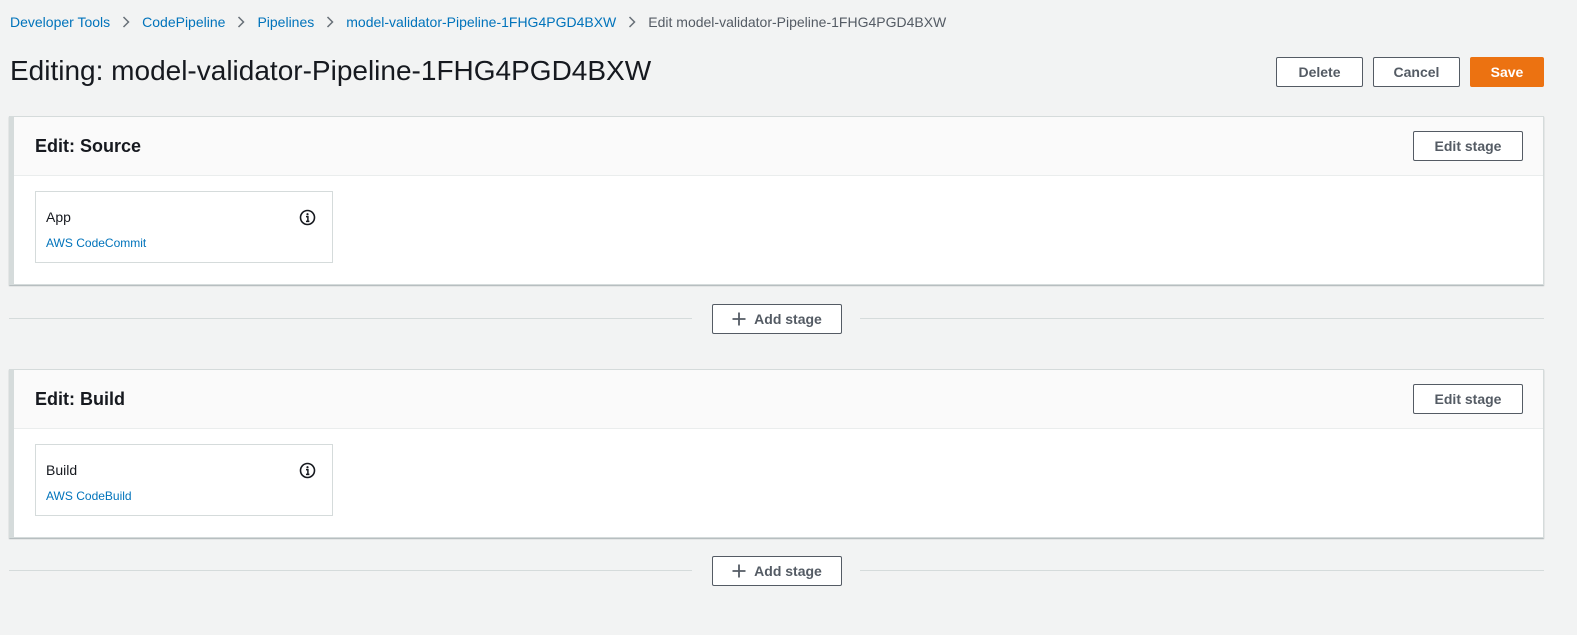 This screenshot has width=1577, height=635. What do you see at coordinates (184, 480) in the screenshot?
I see `action-card: Build AWS CodeBuild` at bounding box center [184, 480].